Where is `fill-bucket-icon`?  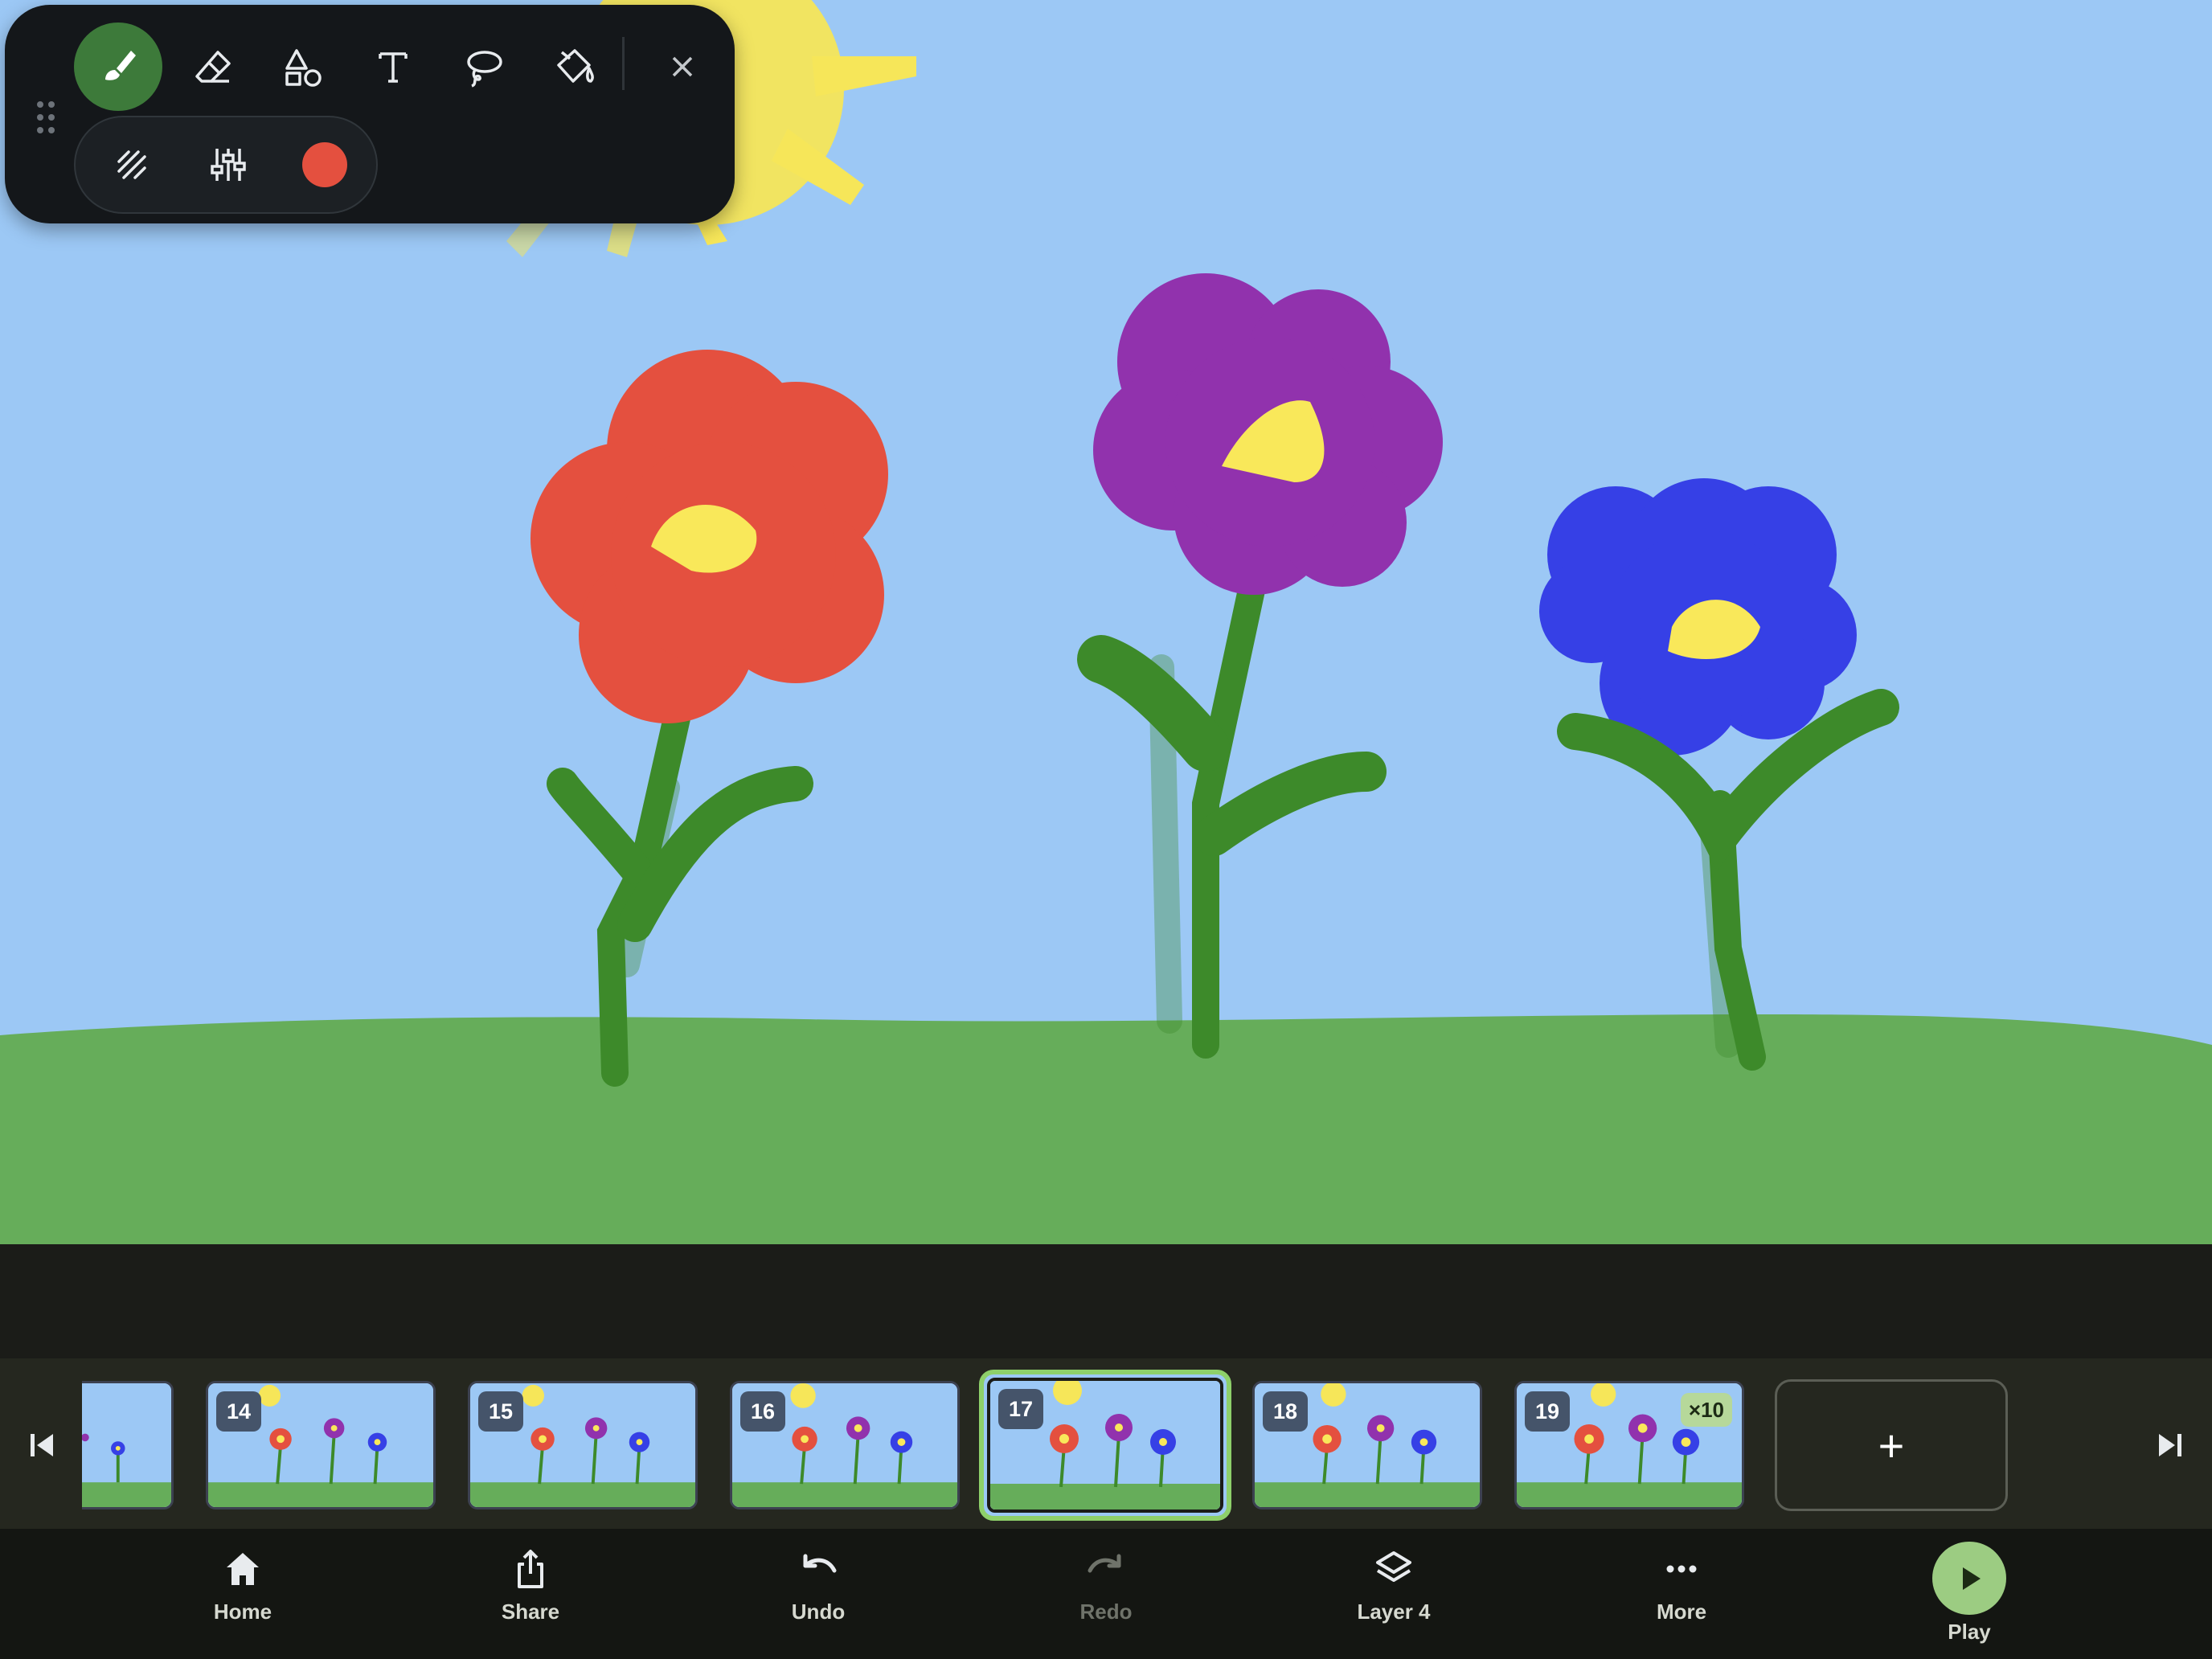 fill-bucket-icon is located at coordinates (575, 66).